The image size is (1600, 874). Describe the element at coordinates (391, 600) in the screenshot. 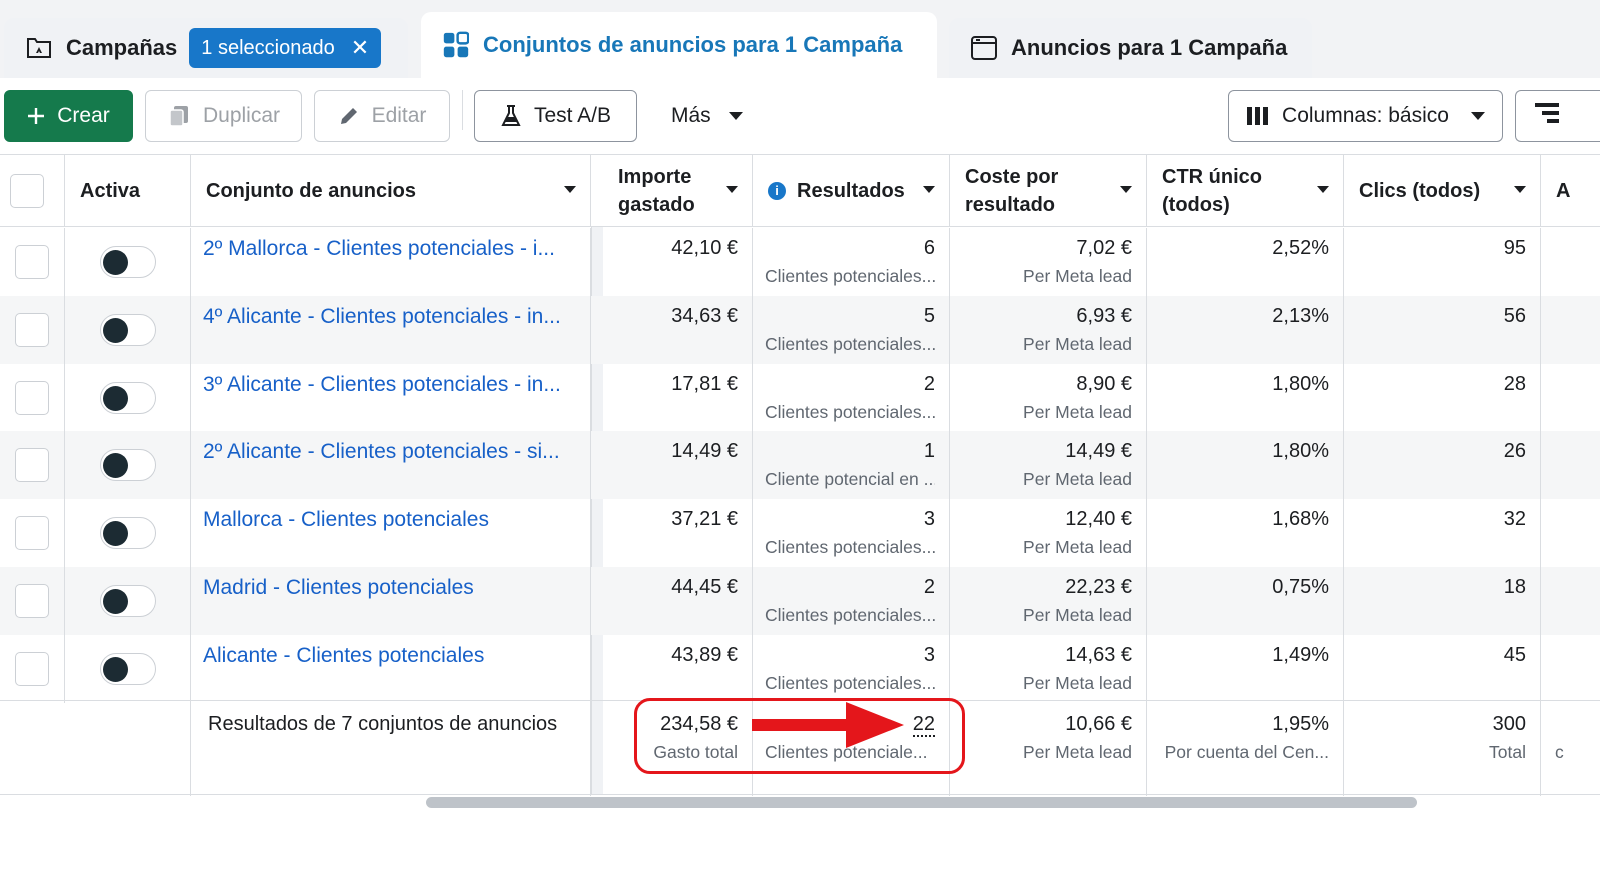

I see `adset-name-link: Madrid - Clientes potenciales` at that location.